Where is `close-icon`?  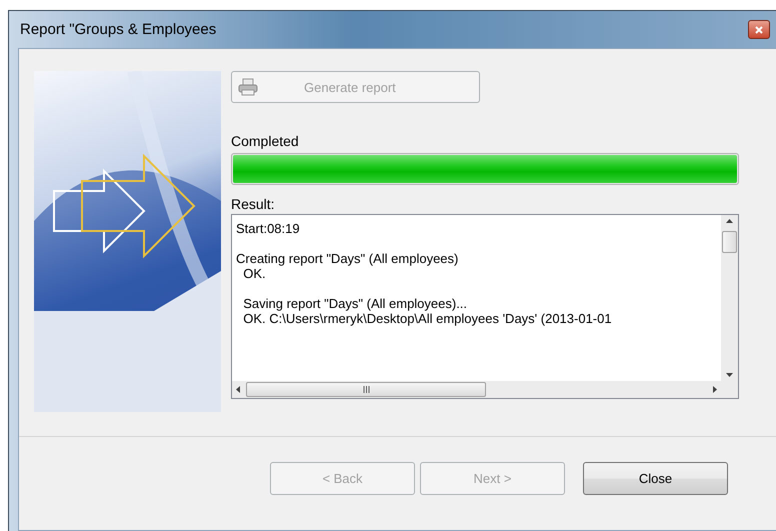 close-icon is located at coordinates (759, 30).